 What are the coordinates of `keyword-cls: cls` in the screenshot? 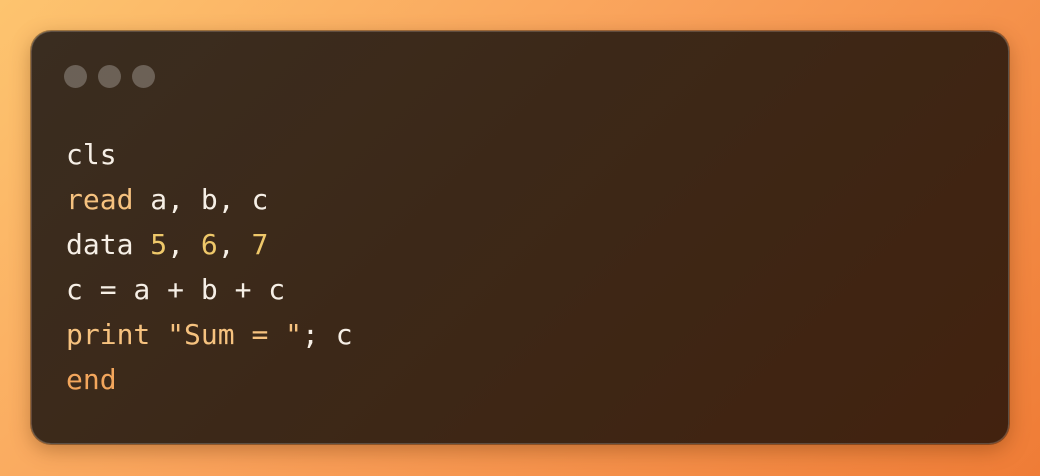 It's located at (91, 154).